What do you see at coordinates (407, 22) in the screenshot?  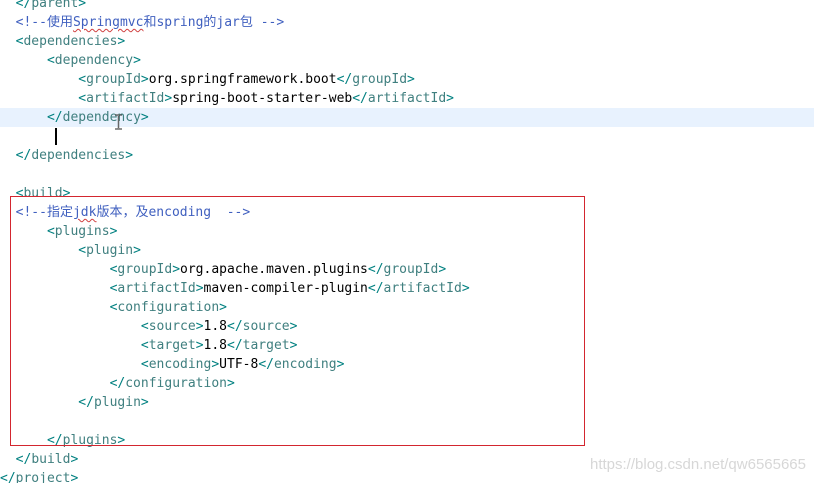 I see `code-line: <!--使用Springmvc和spring的jar包 -->` at bounding box center [407, 22].